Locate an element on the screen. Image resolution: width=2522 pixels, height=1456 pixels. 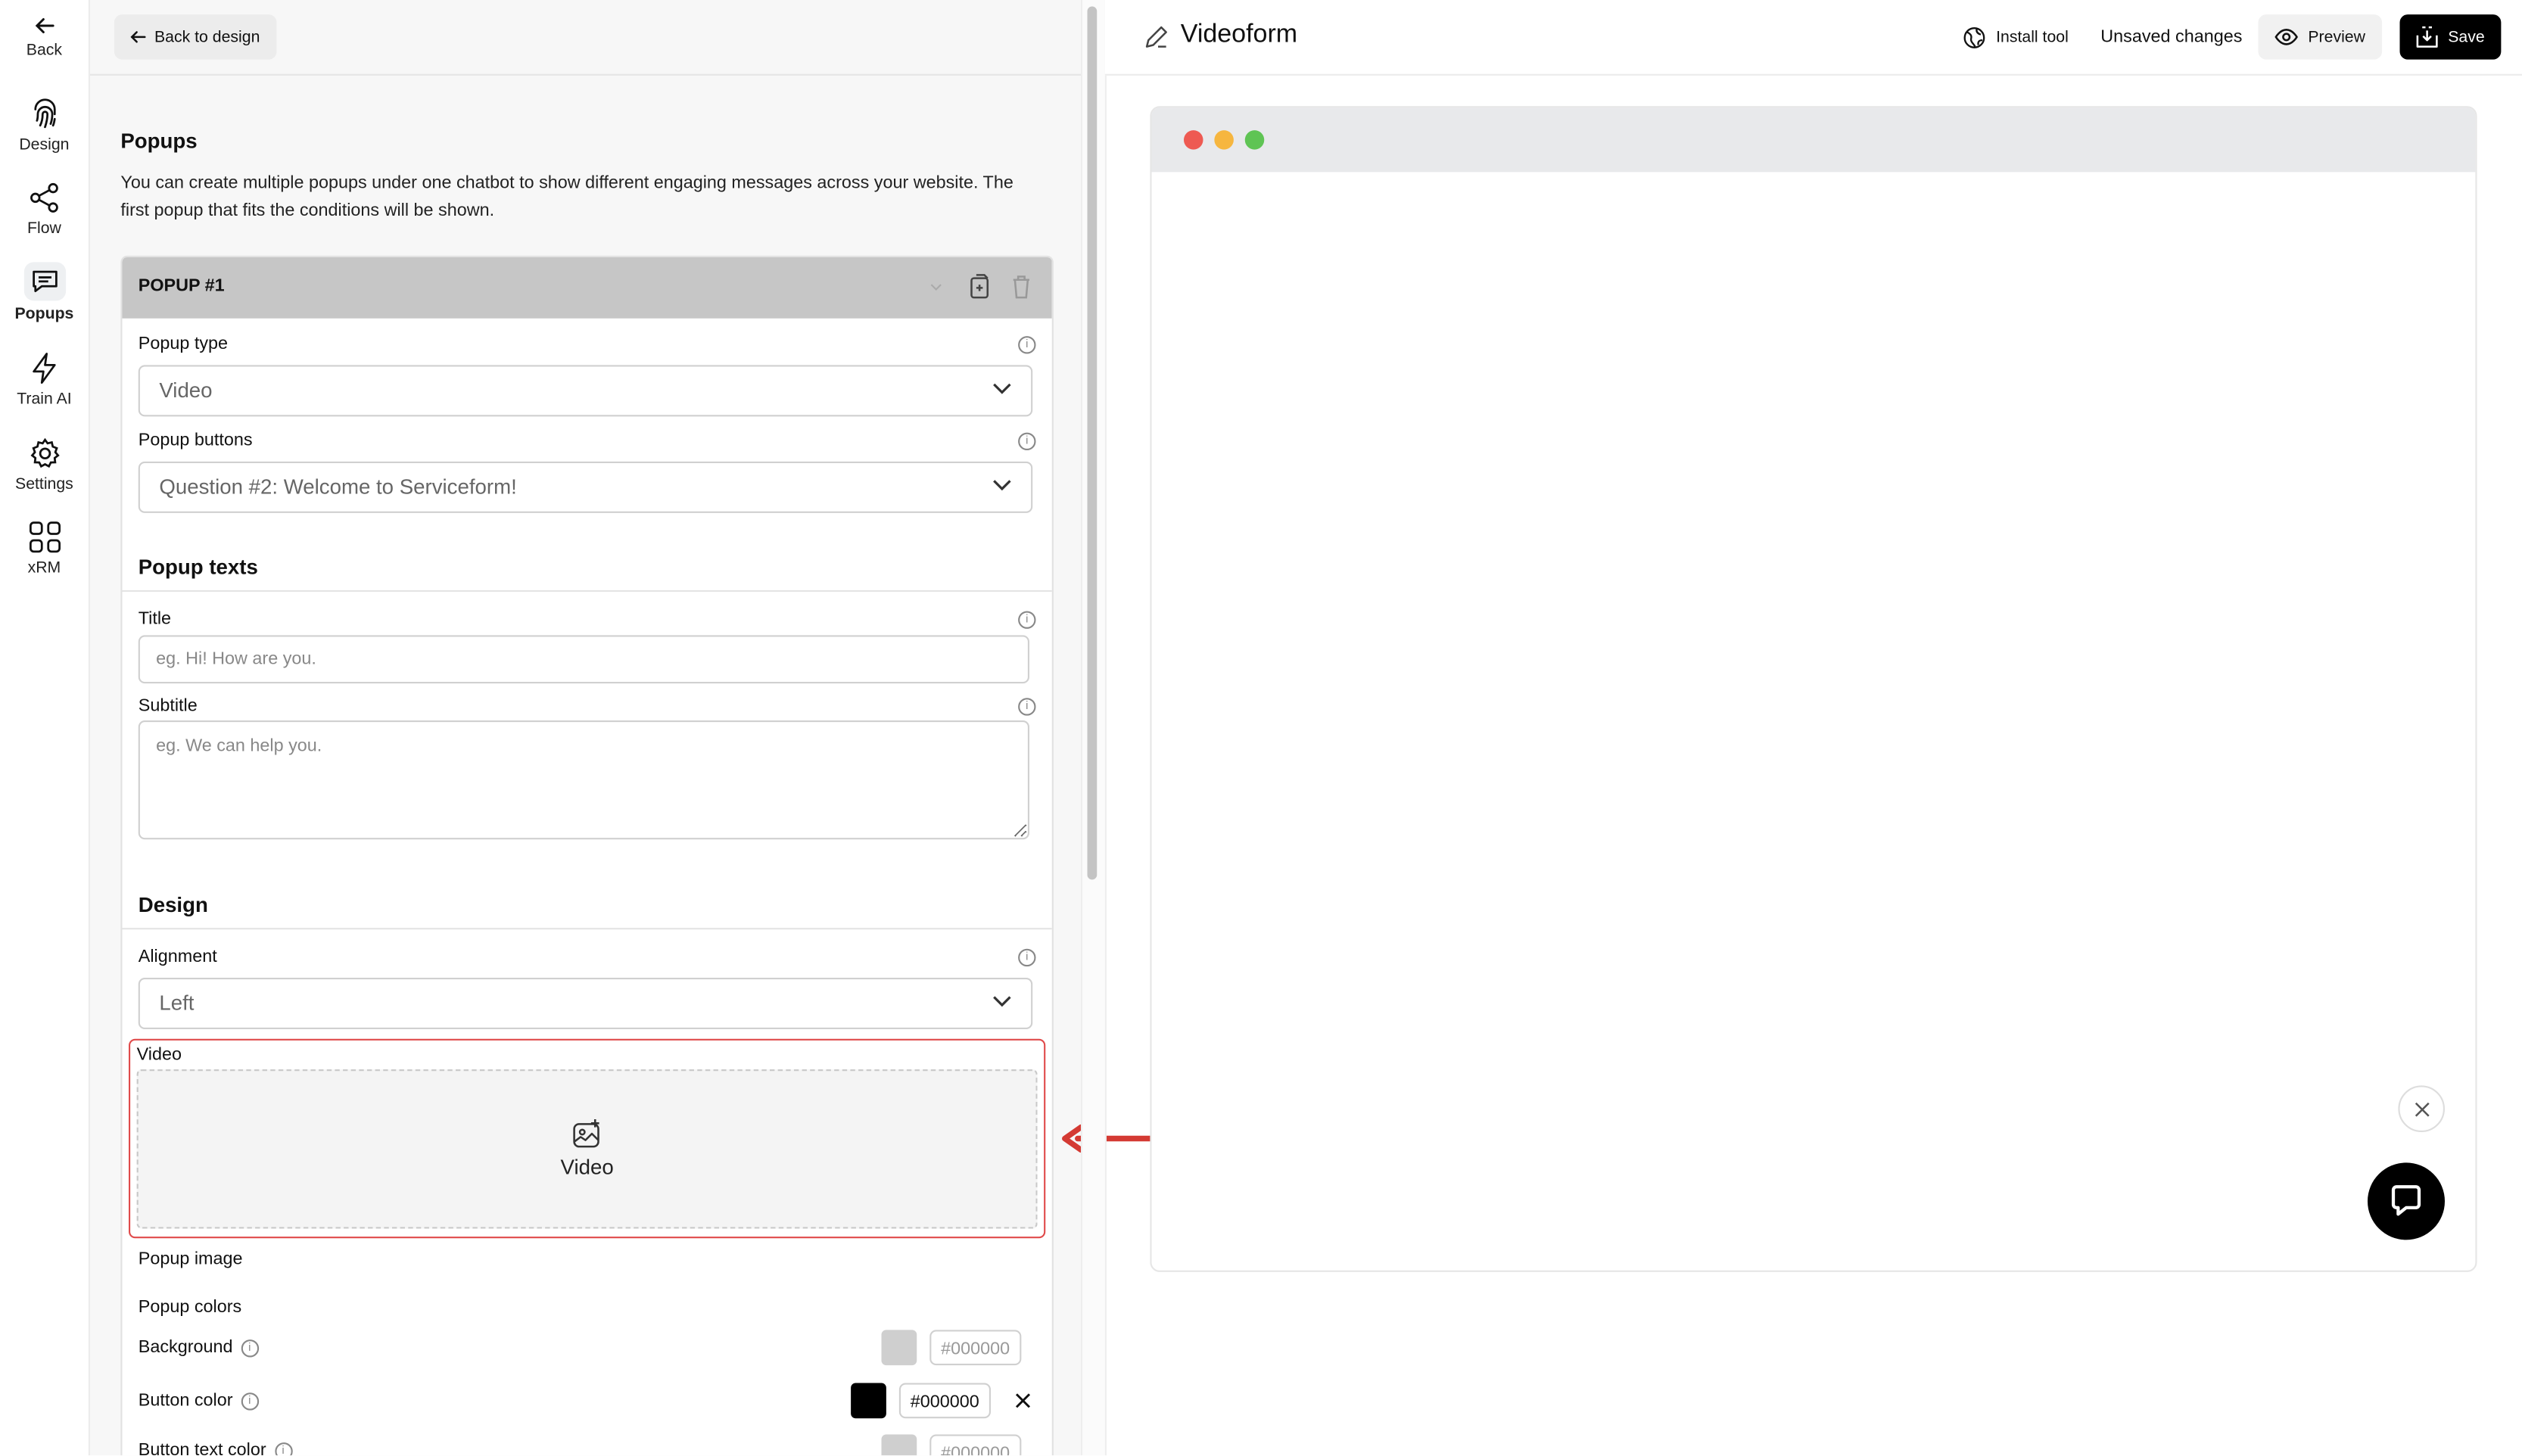
close-icon is located at coordinates (2421, 1108).